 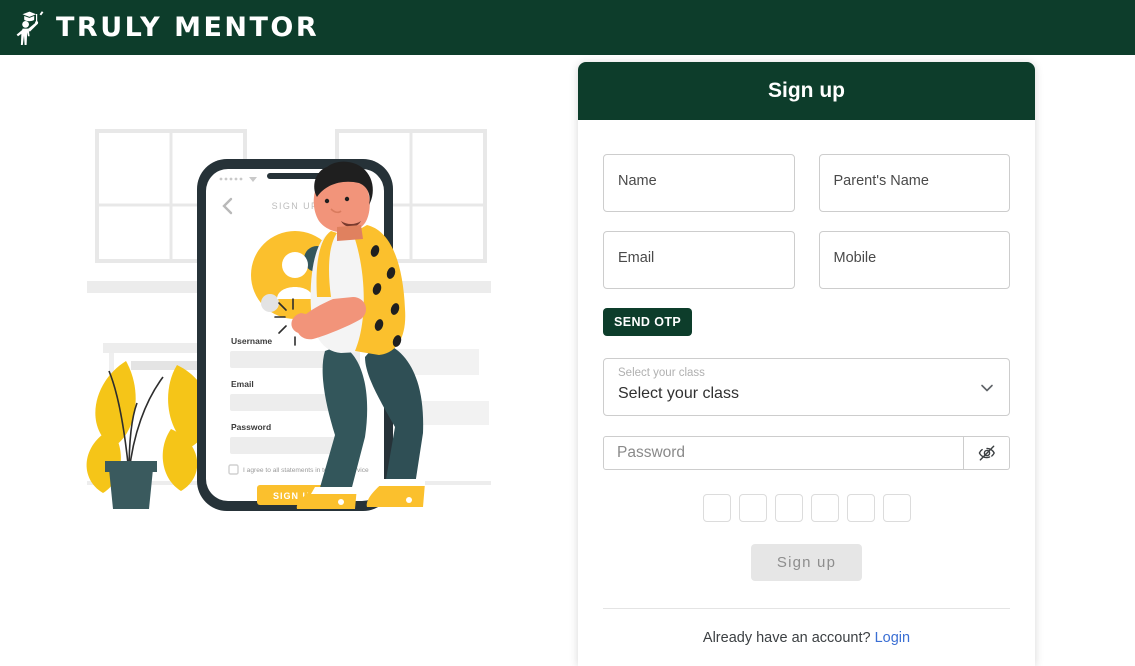 I want to click on page-title: Sign up, so click(x=806, y=90).